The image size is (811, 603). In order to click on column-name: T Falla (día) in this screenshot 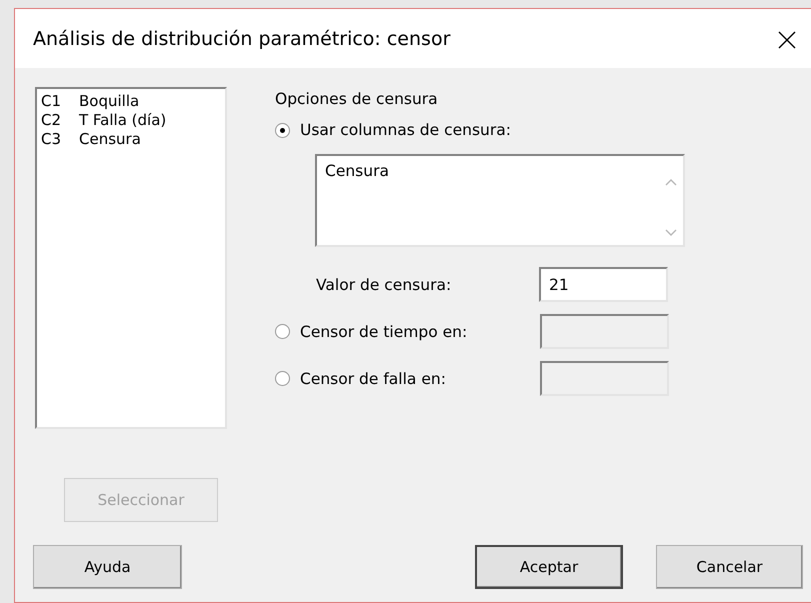, I will do `click(122, 120)`.